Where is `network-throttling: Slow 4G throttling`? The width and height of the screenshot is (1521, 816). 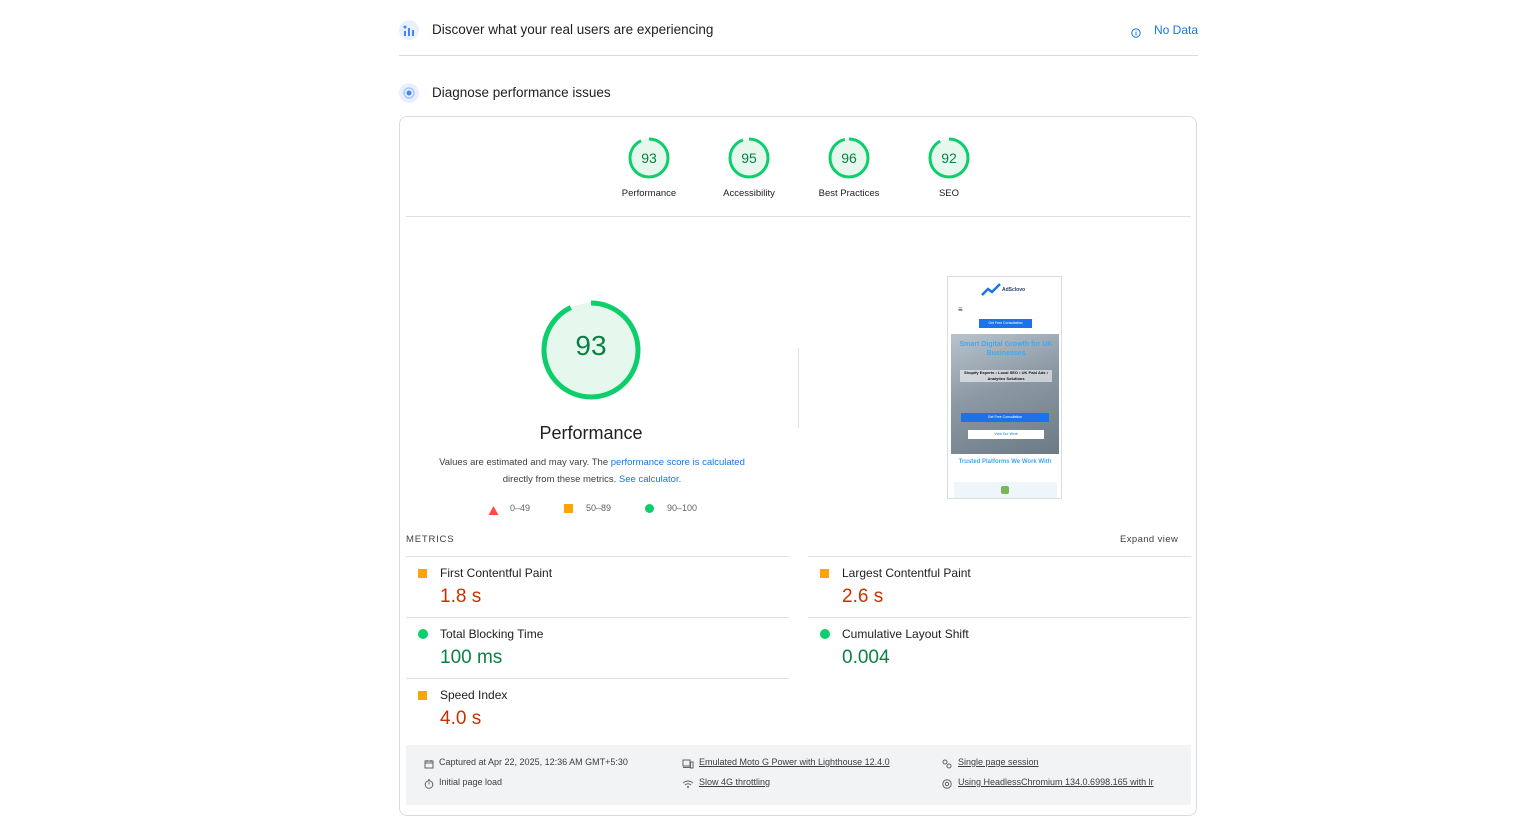 network-throttling: Slow 4G throttling is located at coordinates (734, 782).